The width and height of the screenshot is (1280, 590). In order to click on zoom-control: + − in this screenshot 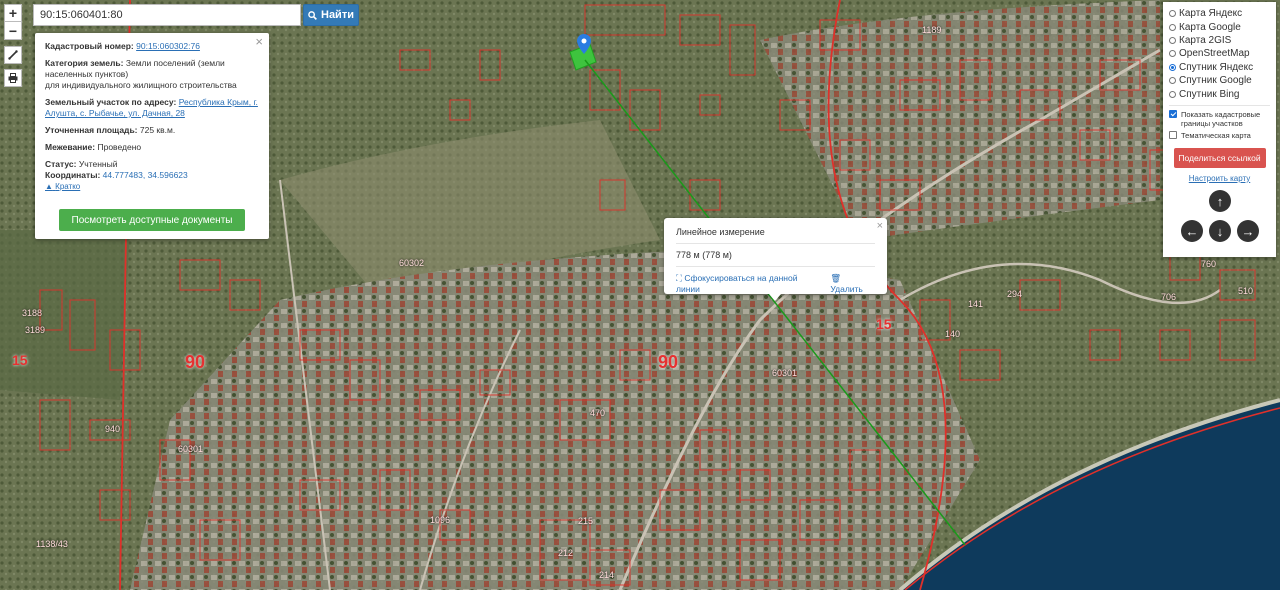, I will do `click(13, 22)`.